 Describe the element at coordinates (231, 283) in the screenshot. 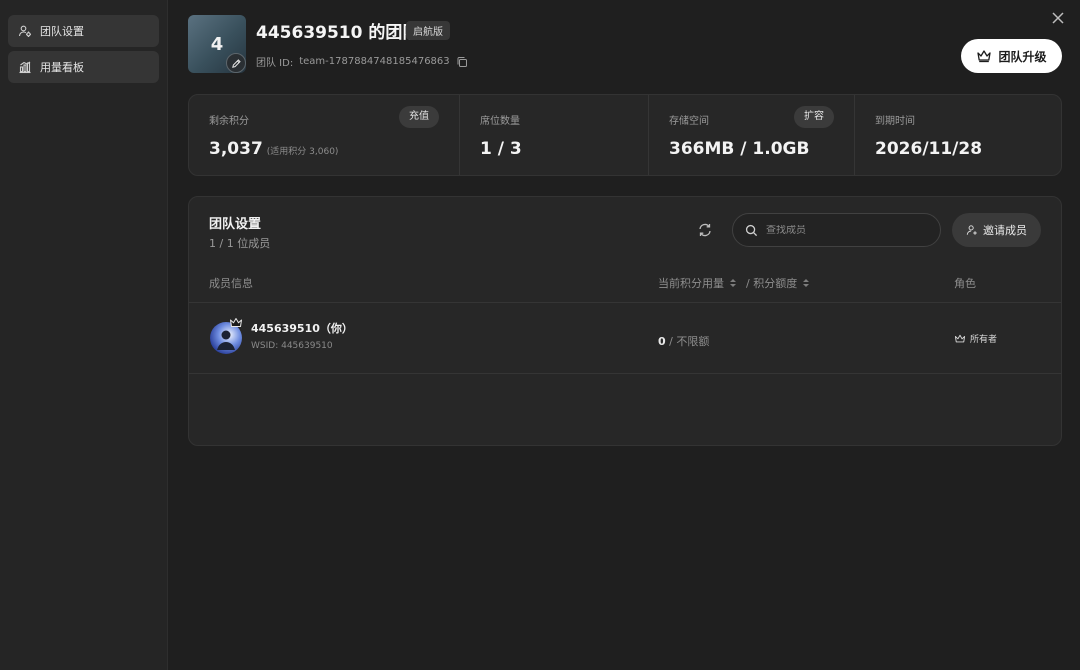

I see `column-member-info: 成员信息` at that location.